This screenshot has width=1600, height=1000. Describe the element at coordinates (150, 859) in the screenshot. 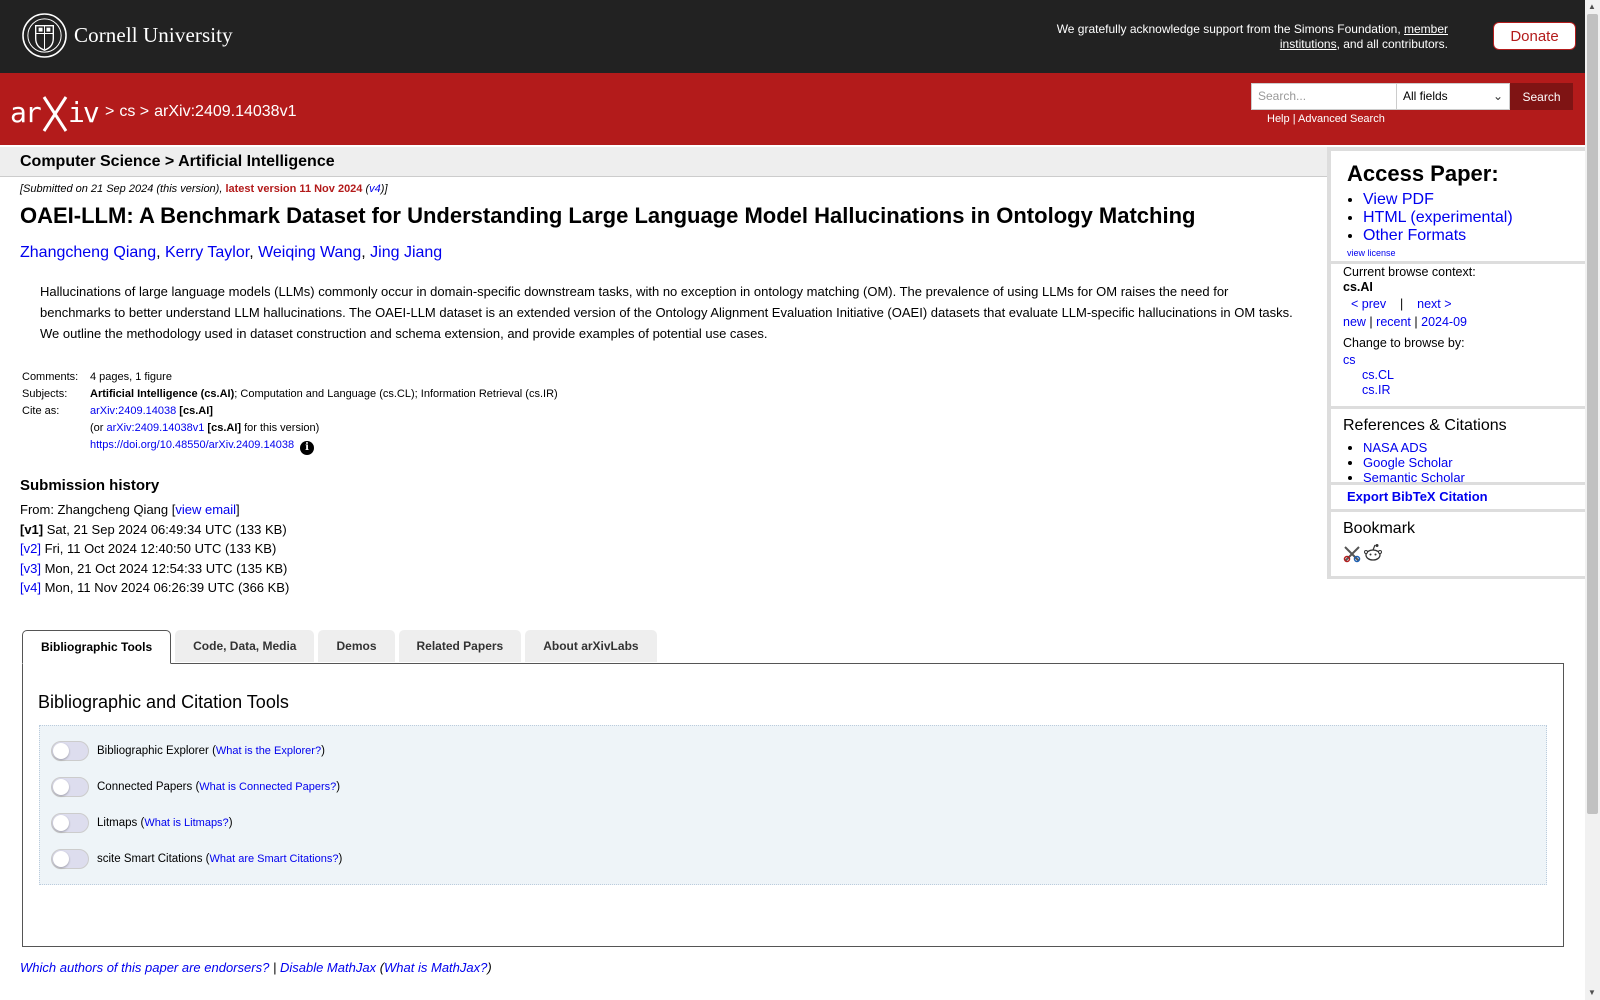

I see `tool-label: scite Smart Citations` at that location.